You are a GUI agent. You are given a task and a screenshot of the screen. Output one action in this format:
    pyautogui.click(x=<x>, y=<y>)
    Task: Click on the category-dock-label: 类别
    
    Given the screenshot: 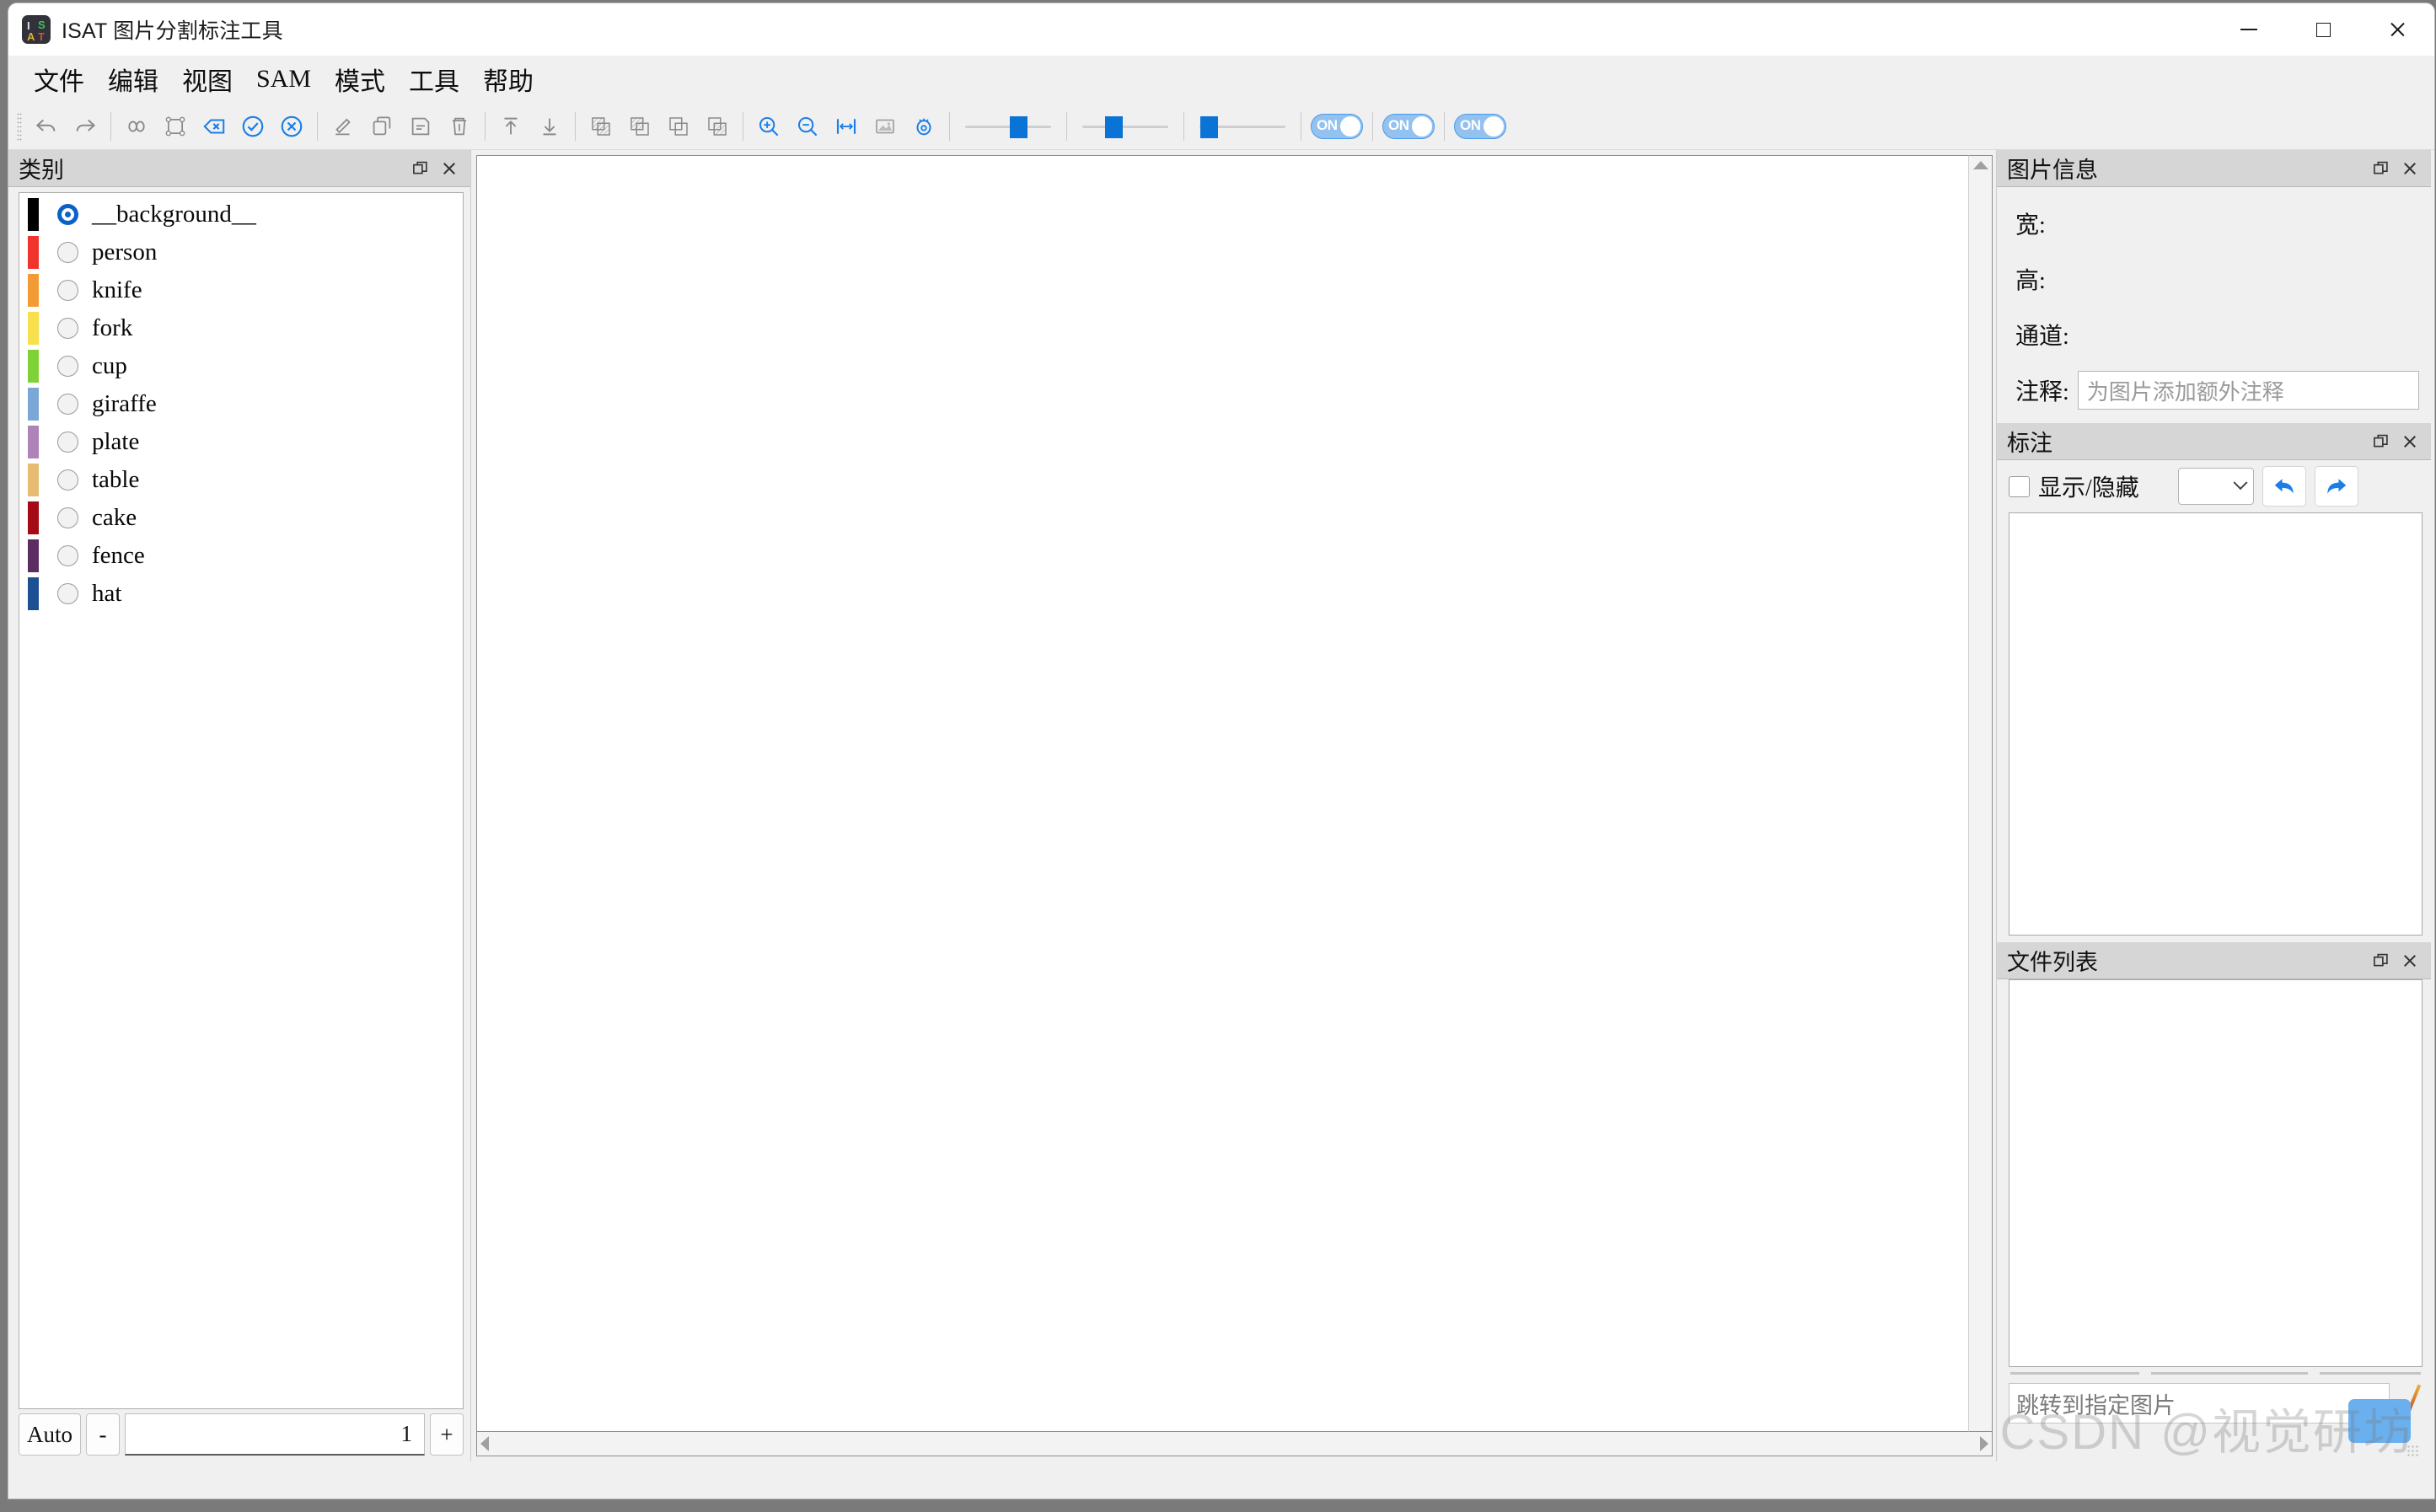 What is the action you would take?
    pyautogui.click(x=41, y=170)
    